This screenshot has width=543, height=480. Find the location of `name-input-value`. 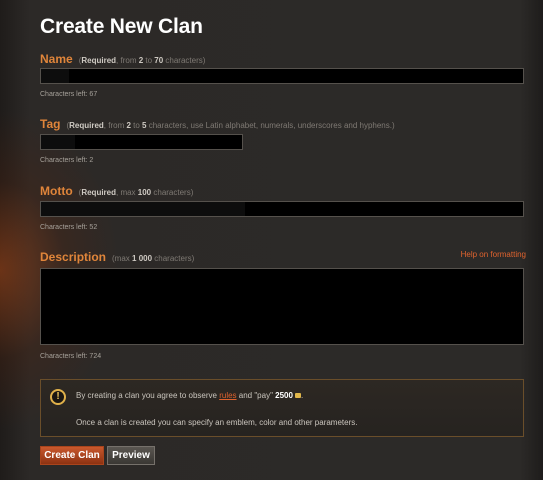

name-input-value is located at coordinates (55, 76).